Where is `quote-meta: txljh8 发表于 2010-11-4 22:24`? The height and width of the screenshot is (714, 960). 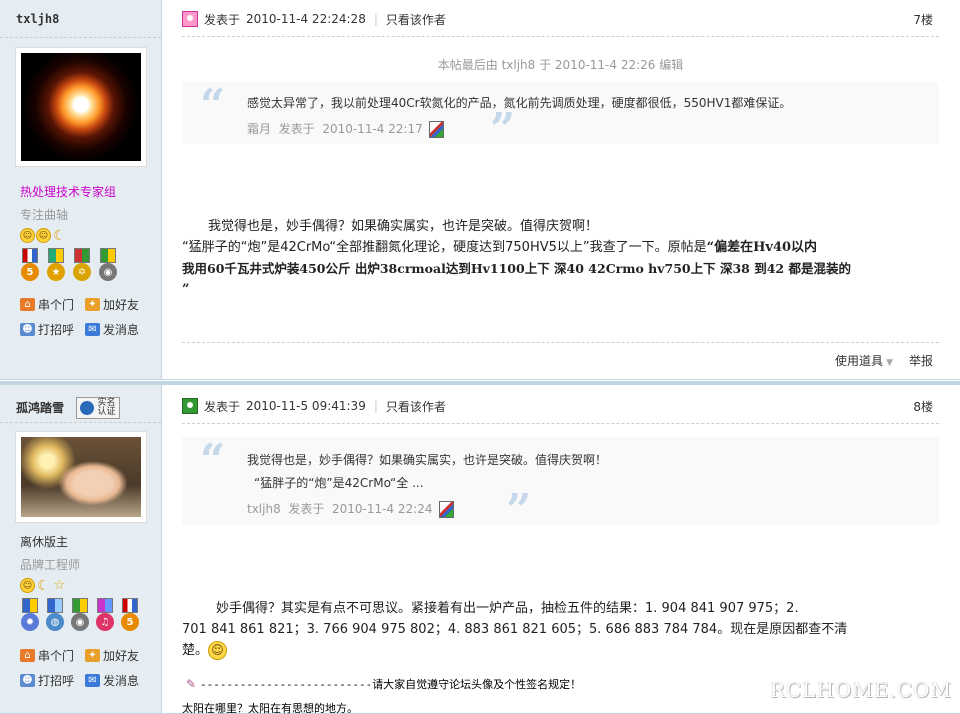
quote-meta: txljh8 发表于 2010-11-4 22:24 is located at coordinates (350, 509).